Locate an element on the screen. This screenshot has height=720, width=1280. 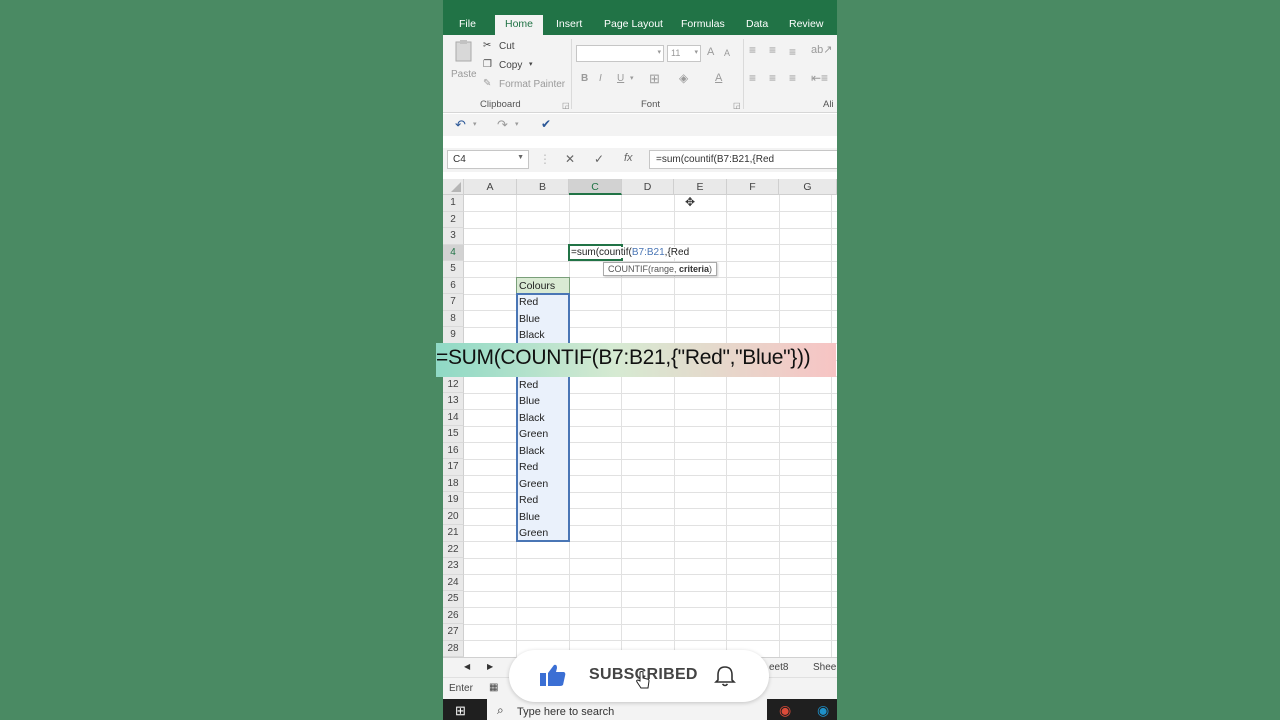
row-header: 24 is located at coordinates (453, 582).